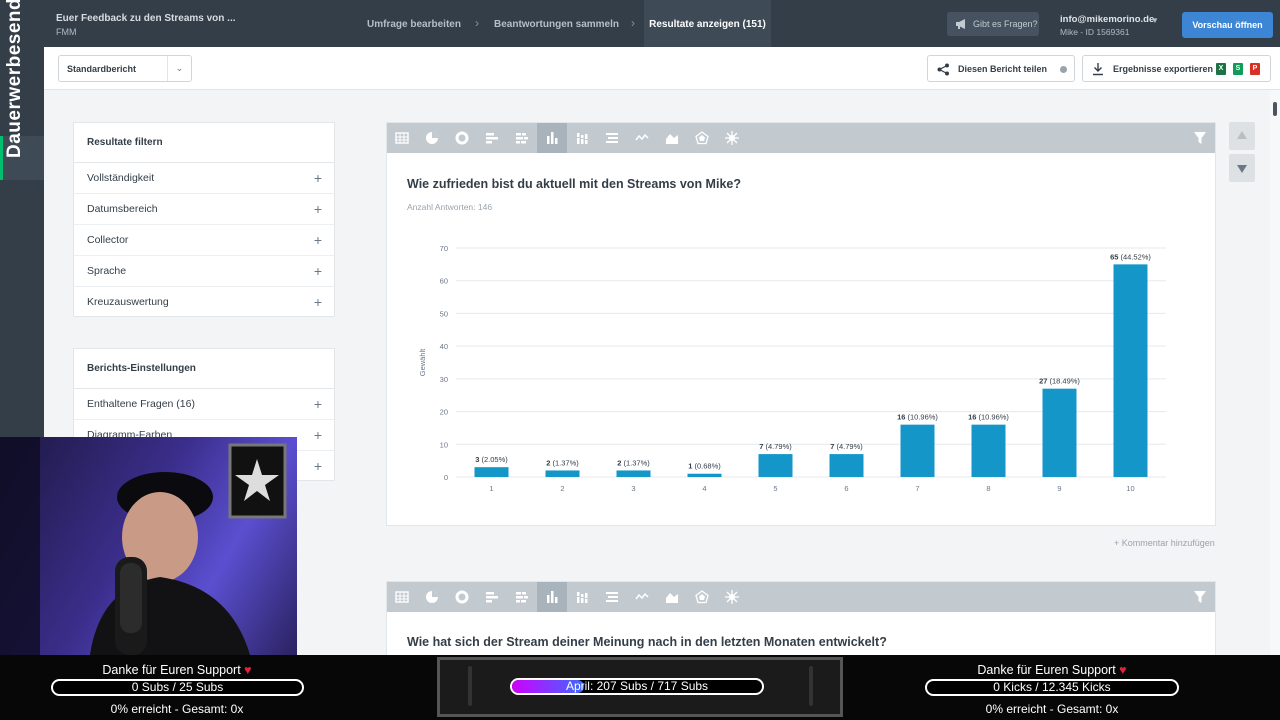 This screenshot has width=1280, height=720. I want to click on help-button-label: Gibt es Fragen?, so click(1005, 24).